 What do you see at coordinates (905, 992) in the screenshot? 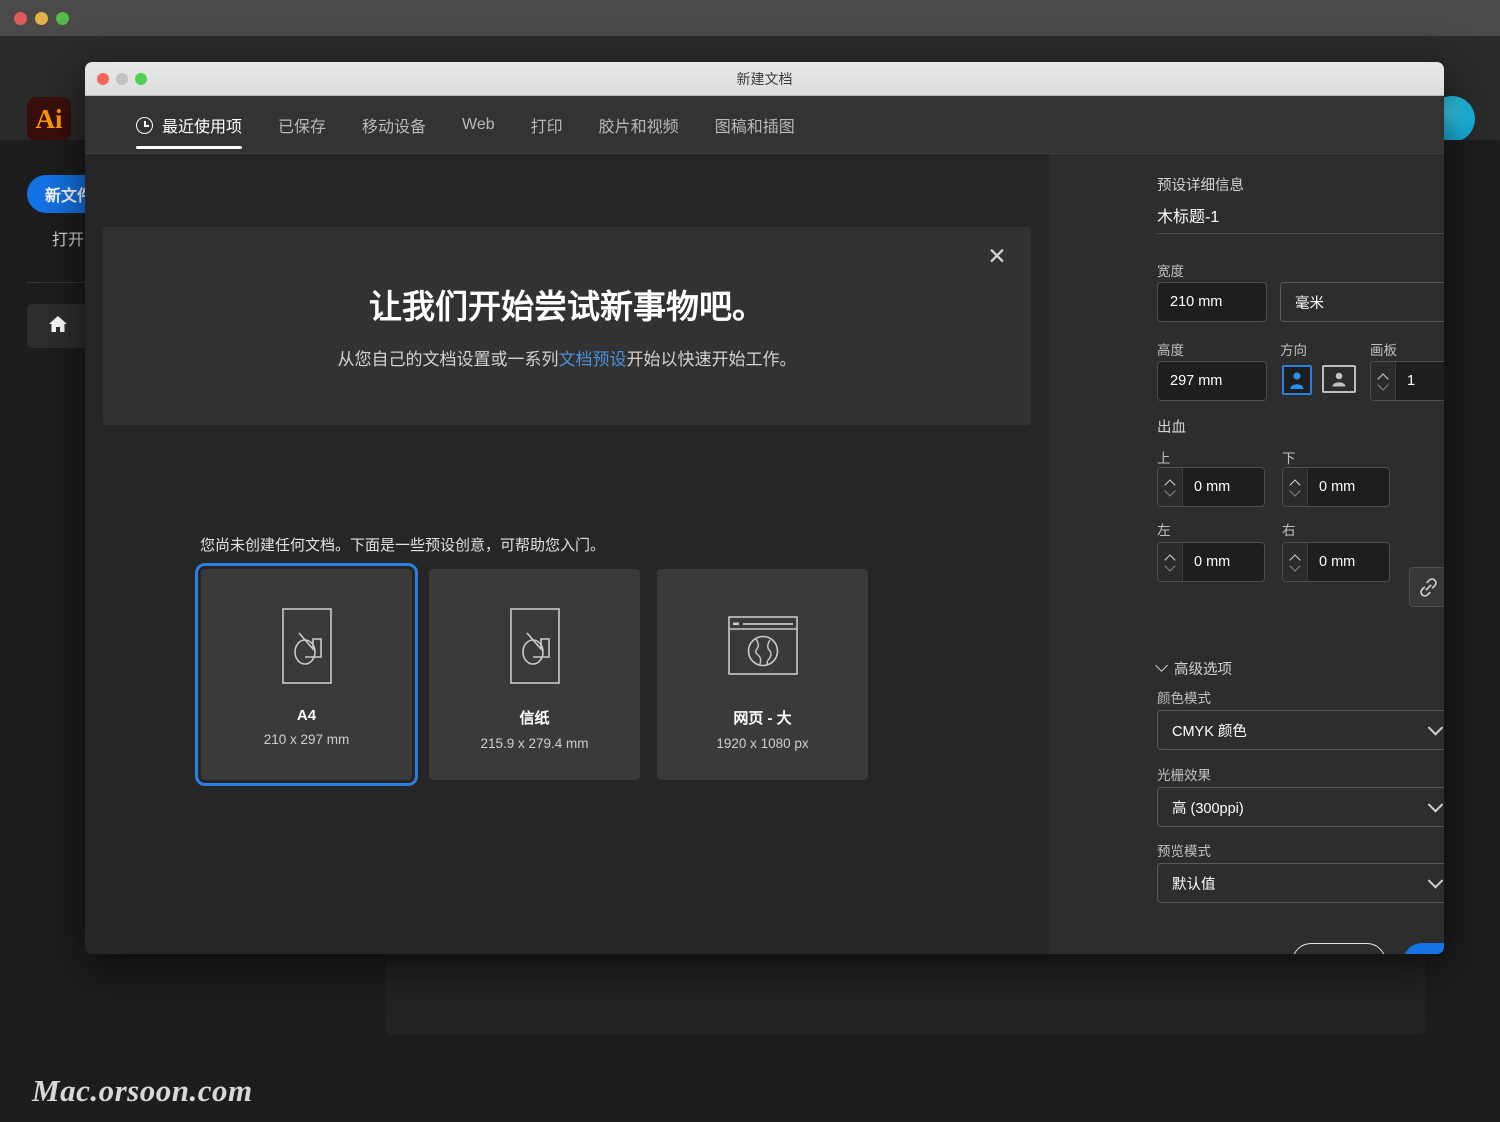
I see `background-panel` at bounding box center [905, 992].